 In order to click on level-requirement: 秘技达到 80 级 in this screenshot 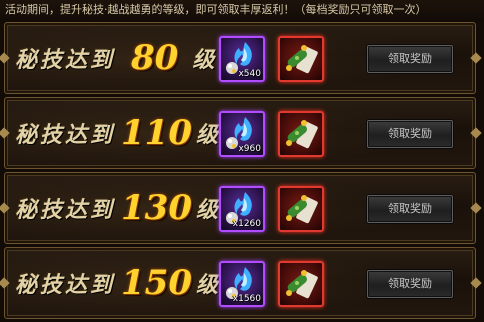, I will do `click(116, 58)`.